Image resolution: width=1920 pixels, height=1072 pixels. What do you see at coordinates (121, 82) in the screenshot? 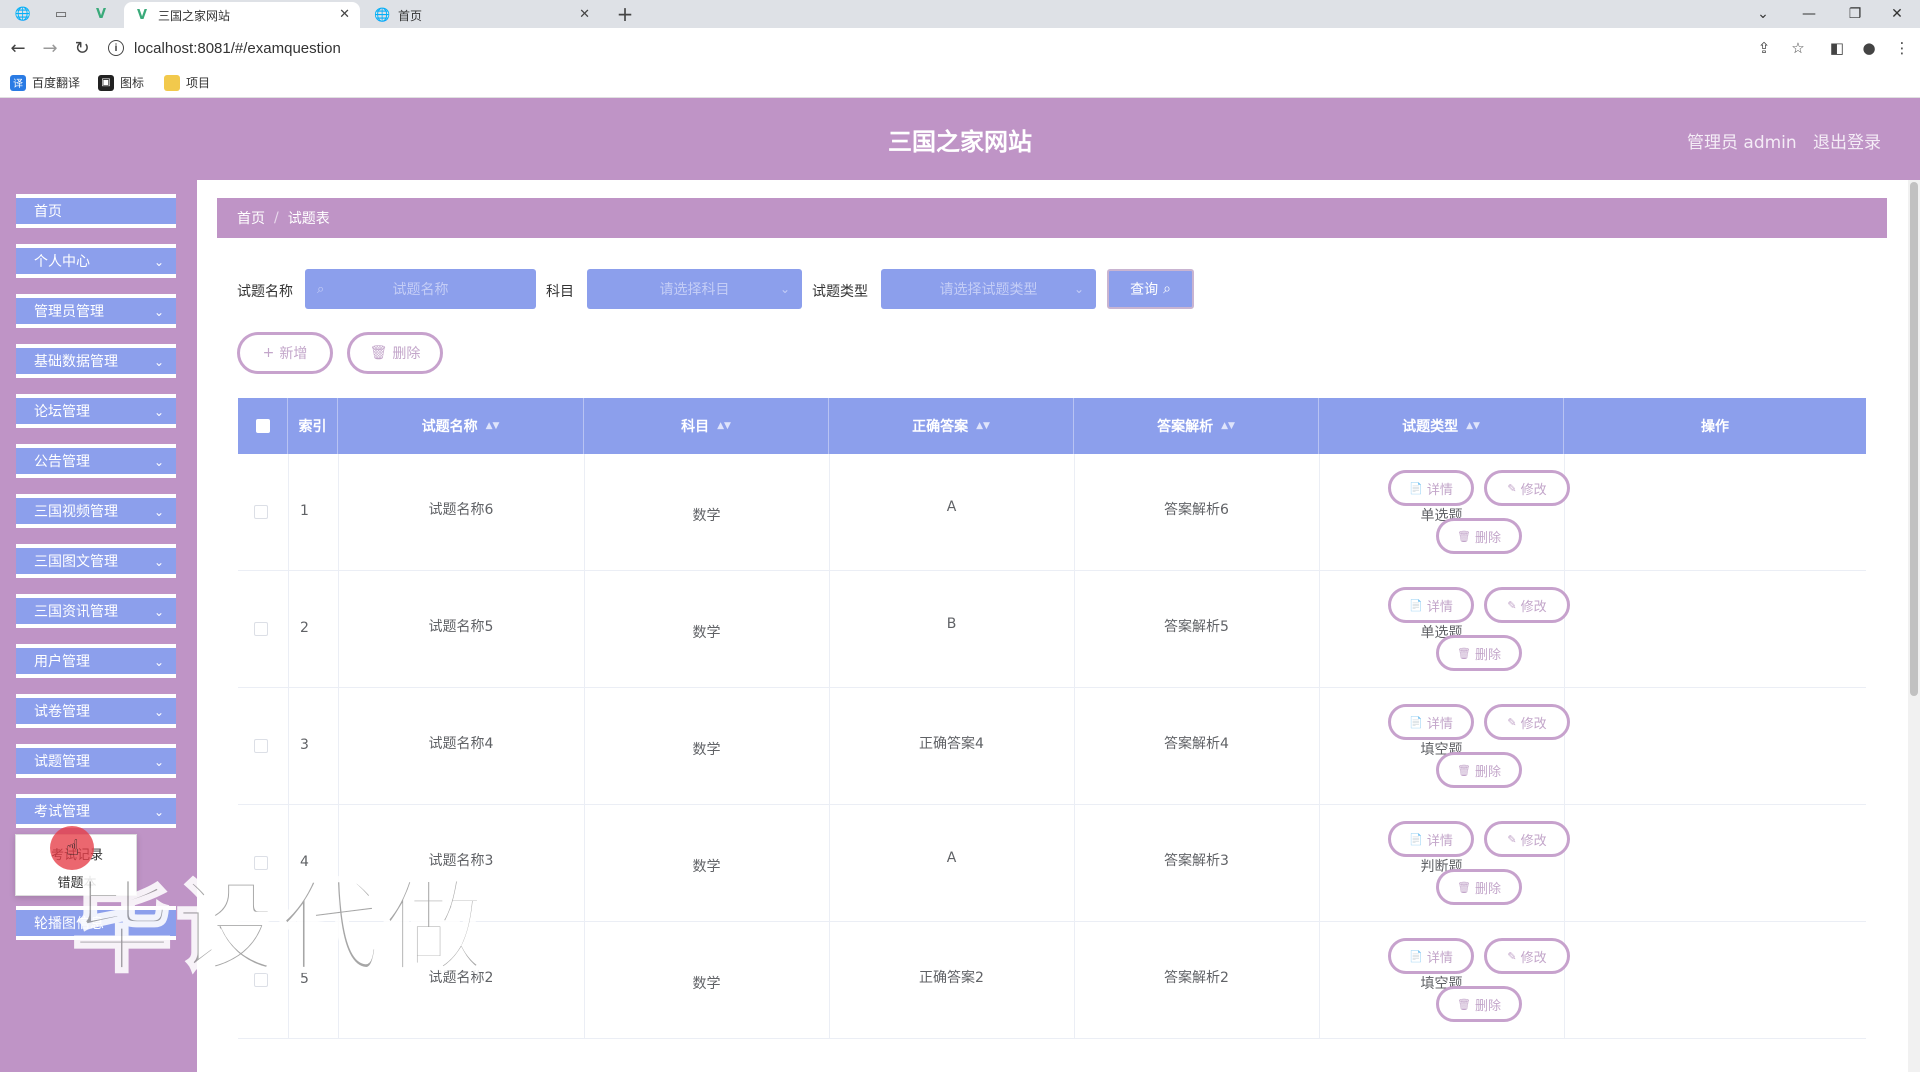
I see `bookmark-item: ▣ 图标` at bounding box center [121, 82].